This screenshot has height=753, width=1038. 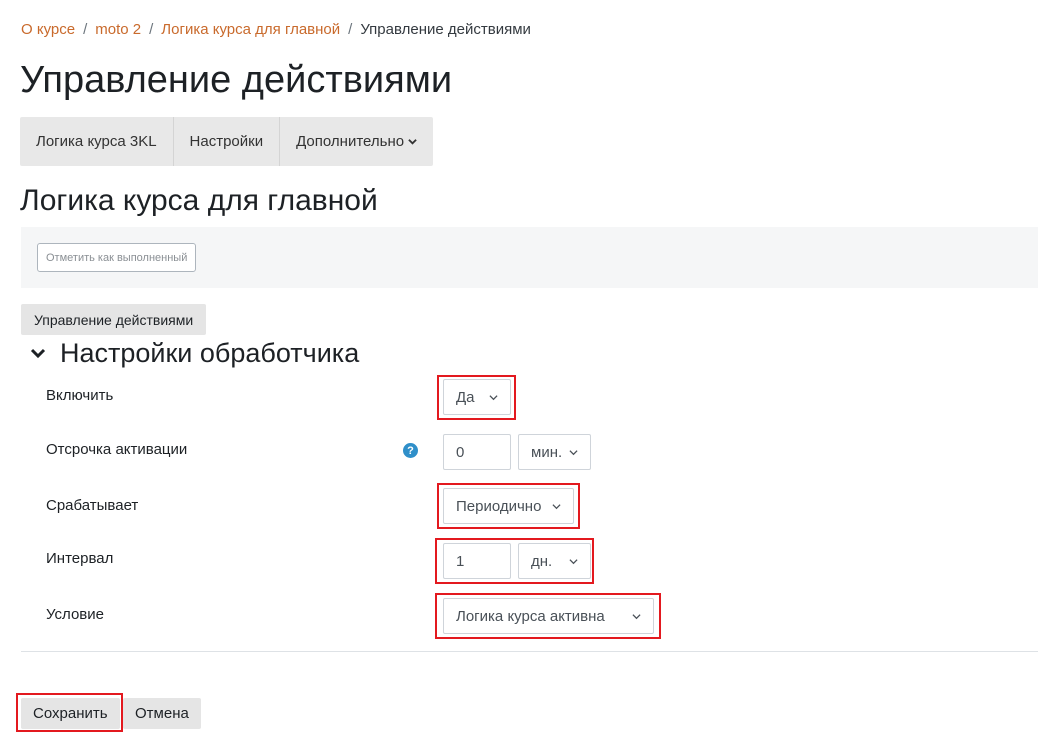 What do you see at coordinates (80, 395) in the screenshot?
I see `enable-label: Включить` at bounding box center [80, 395].